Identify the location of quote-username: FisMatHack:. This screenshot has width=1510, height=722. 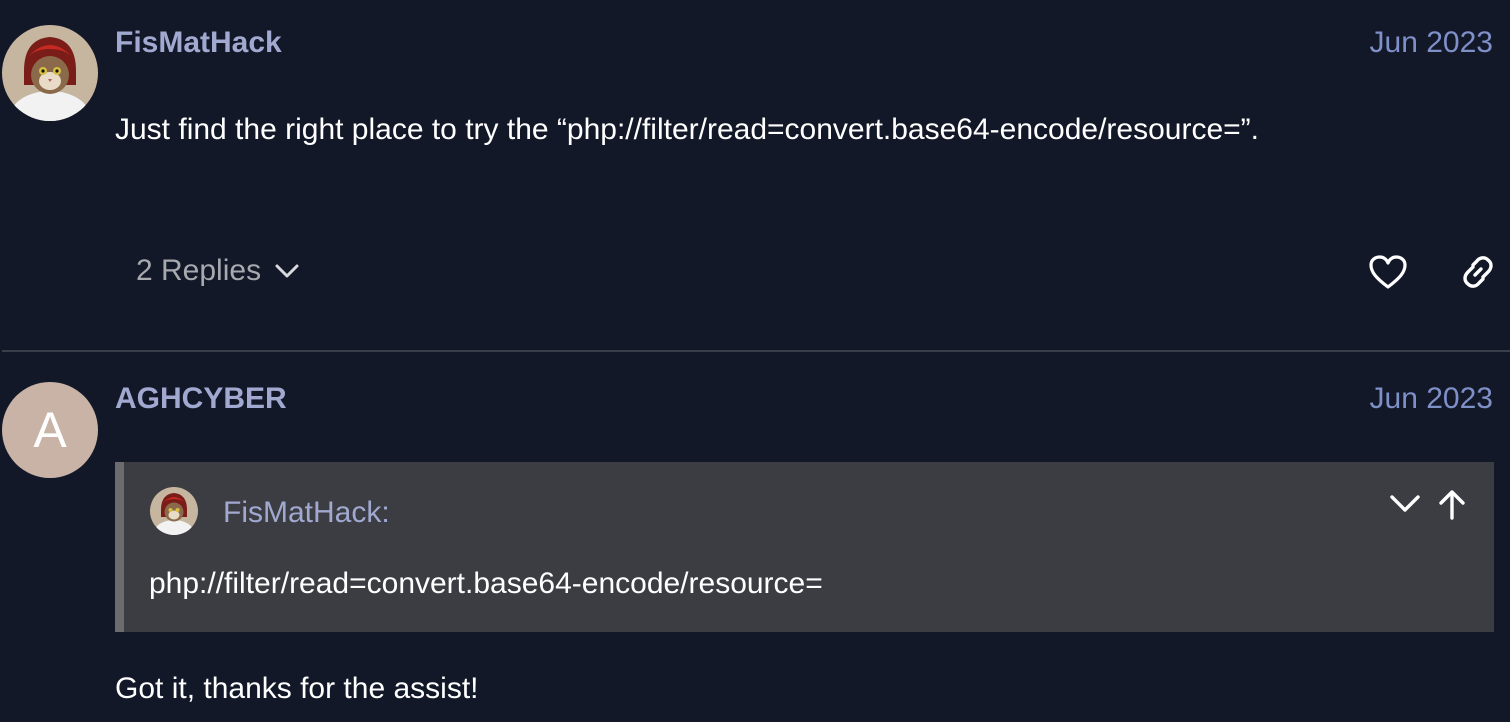
(306, 513).